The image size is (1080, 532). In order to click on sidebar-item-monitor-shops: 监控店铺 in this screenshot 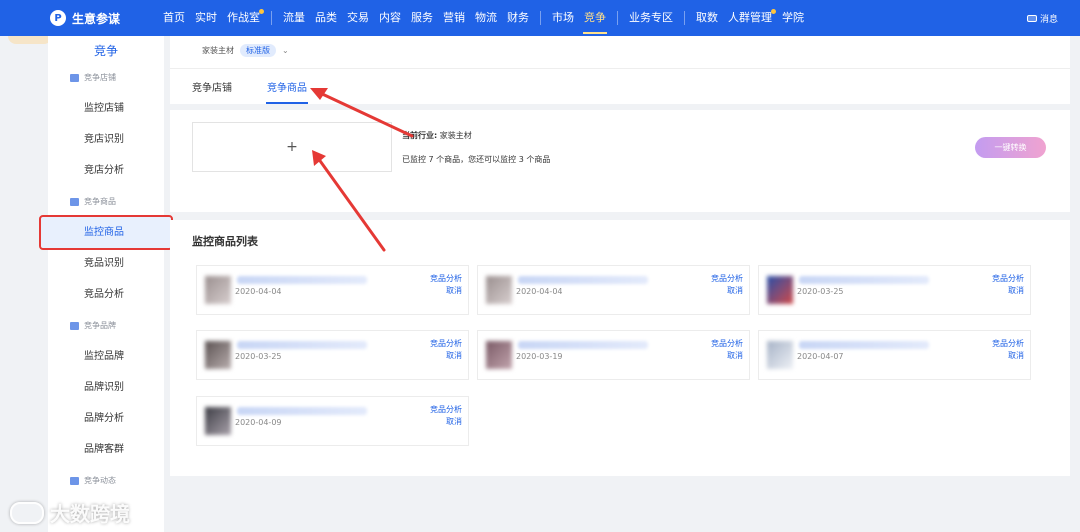, I will do `click(106, 108)`.